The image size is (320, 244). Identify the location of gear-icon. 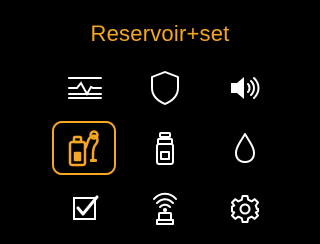
(245, 209).